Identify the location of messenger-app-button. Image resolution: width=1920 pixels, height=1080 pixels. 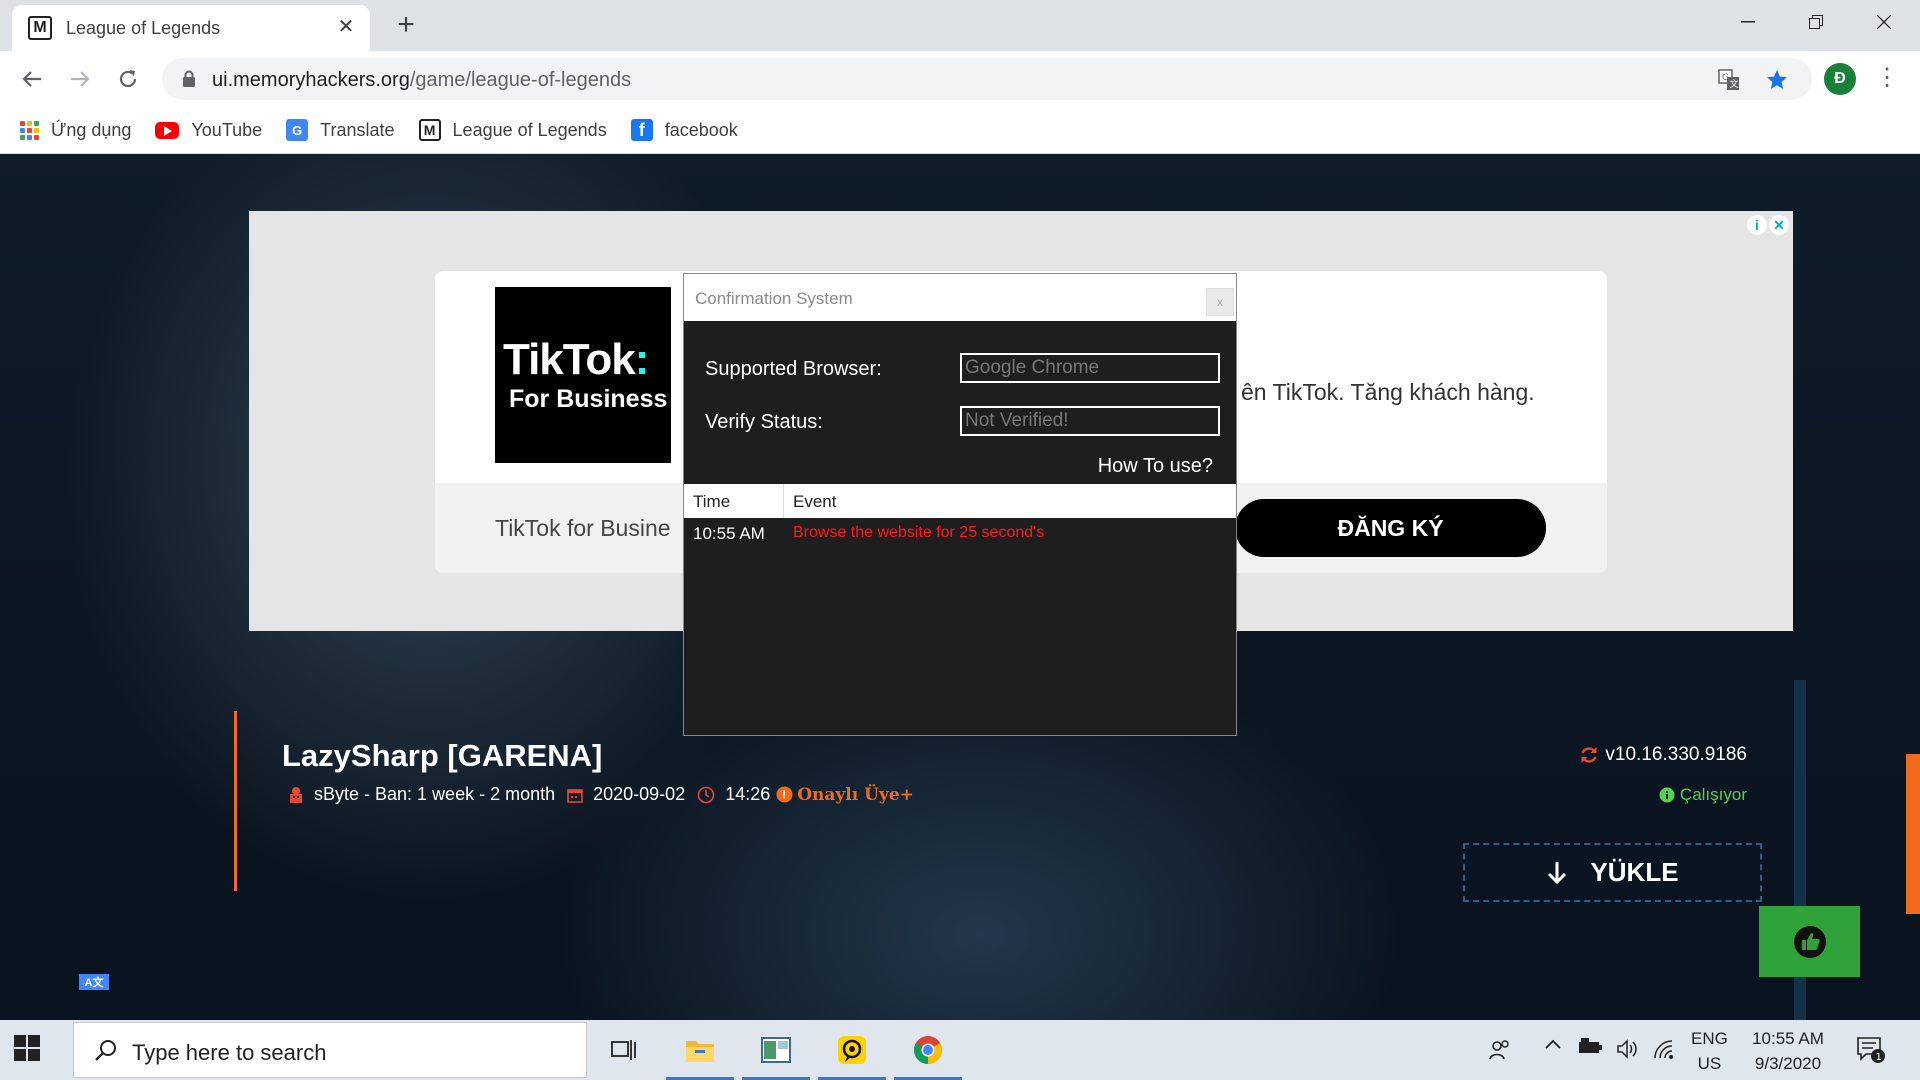
(852, 1050).